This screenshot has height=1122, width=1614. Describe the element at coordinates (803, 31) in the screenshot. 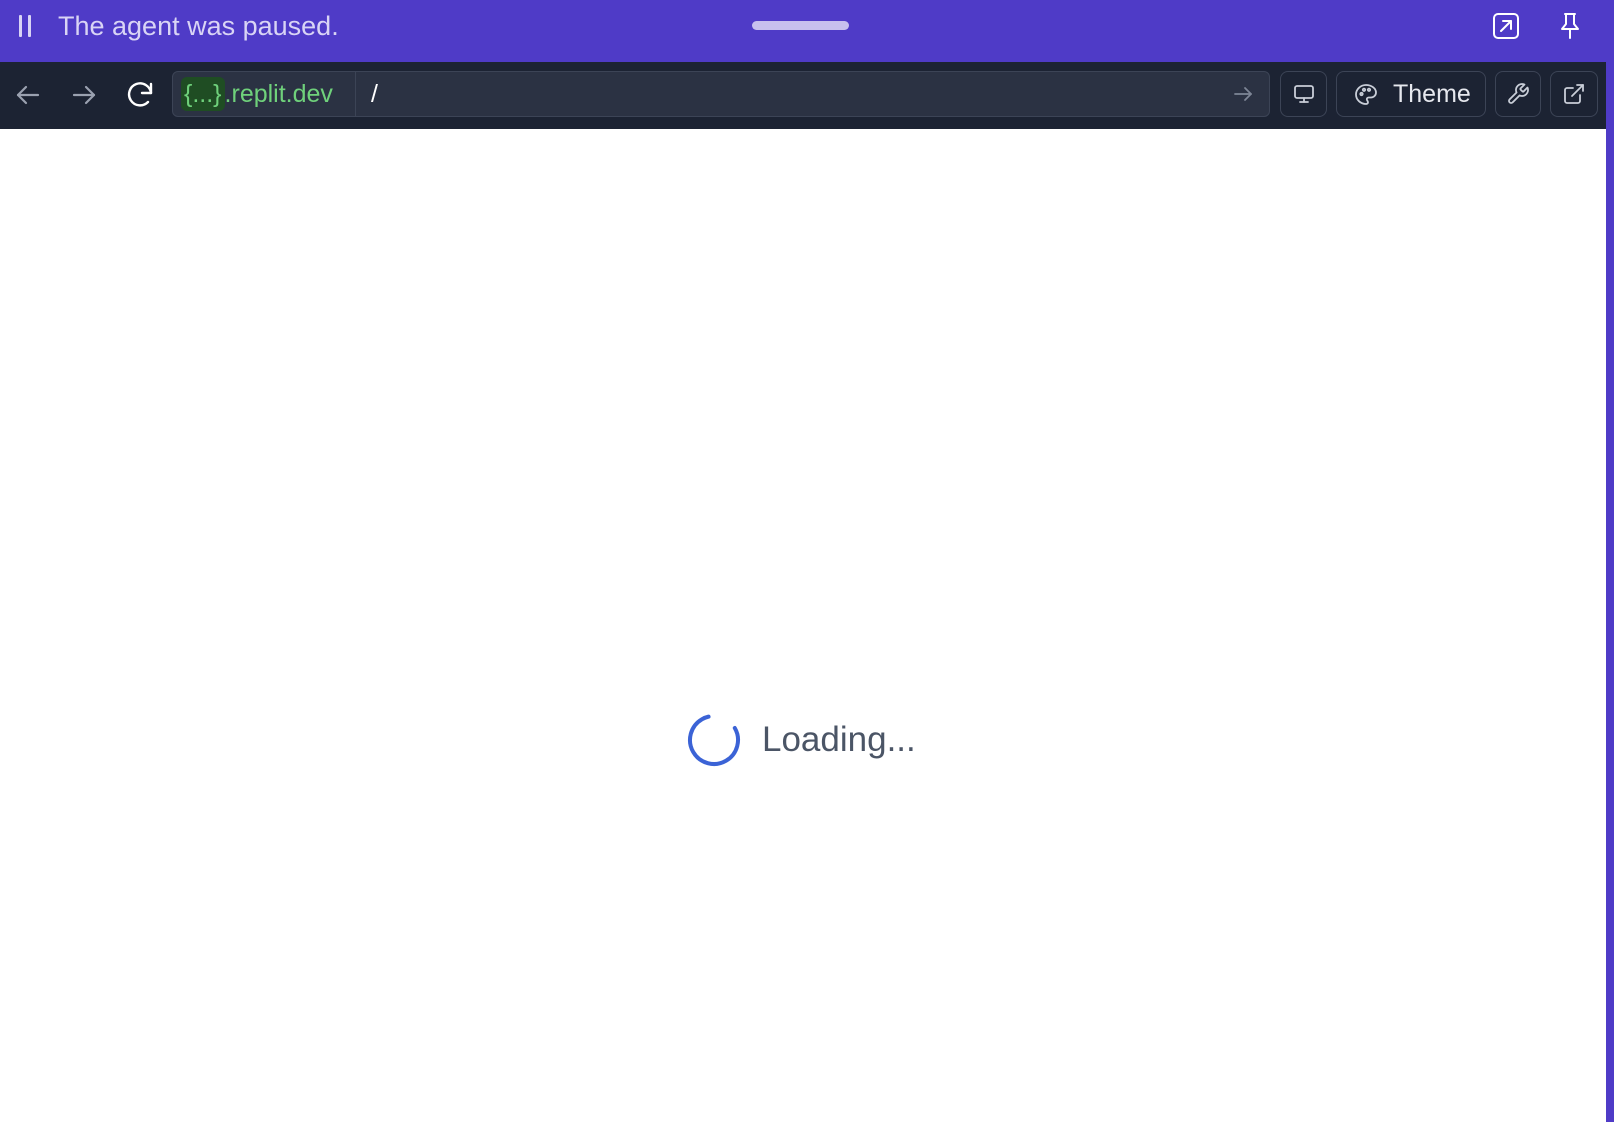

I see `agent-status-bar: The agent was paused.` at that location.